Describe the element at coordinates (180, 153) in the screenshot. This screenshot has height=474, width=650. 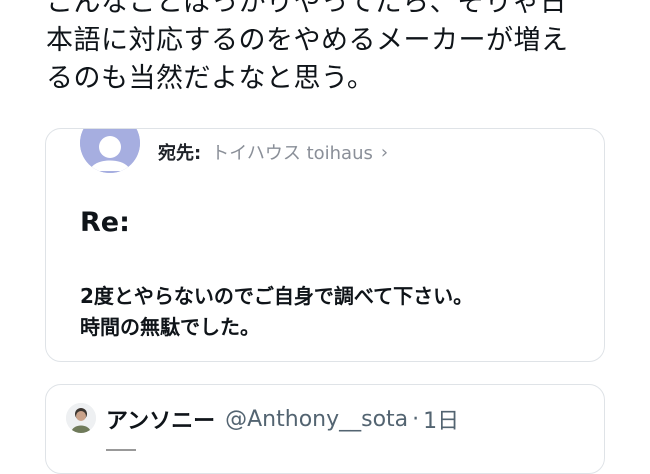
I see `to-label: 宛先:` at that location.